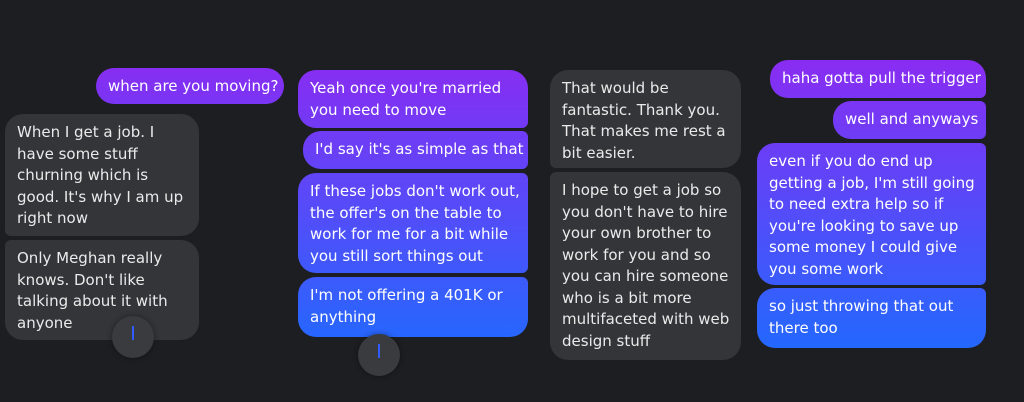 The width and height of the screenshot is (1024, 402). Describe the element at coordinates (863, 247) in the screenshot. I see `message-text: some money I could give` at that location.